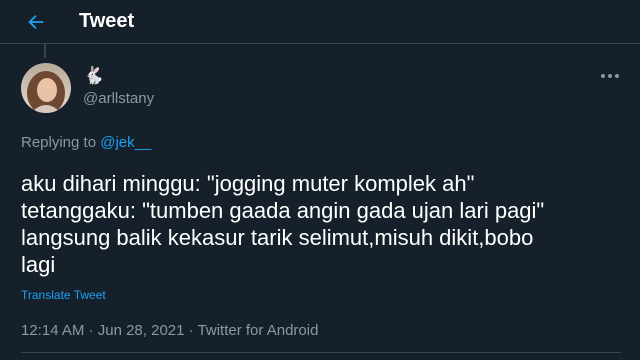 The height and width of the screenshot is (360, 640). Describe the element at coordinates (118, 98) in the screenshot. I see `user-handle: @arllstany` at that location.